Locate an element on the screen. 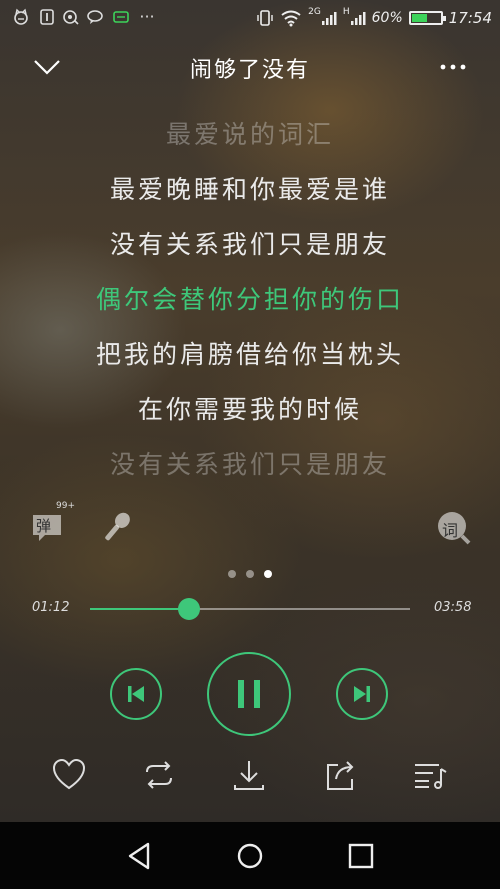 The height and width of the screenshot is (889, 500). current-time: 01:12 is located at coordinates (51, 607).